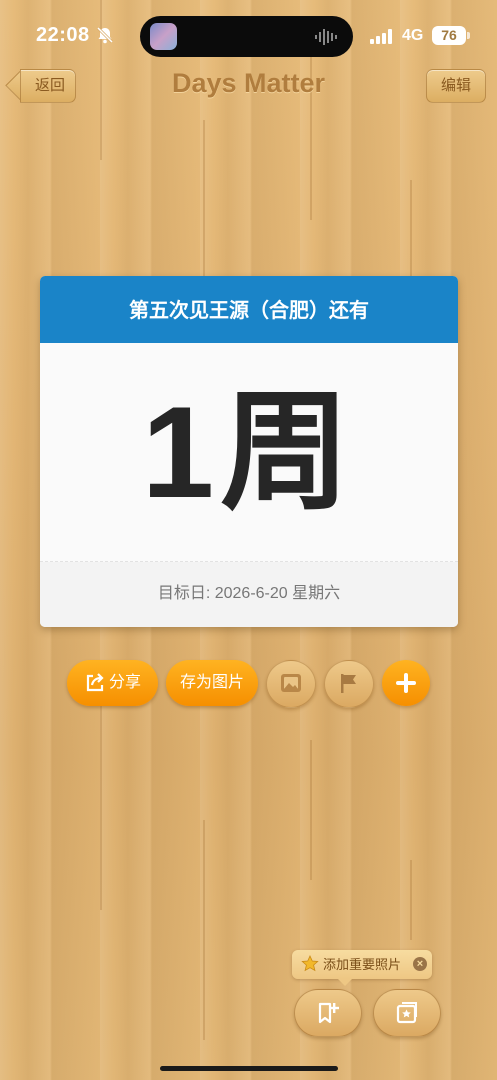 Image resolution: width=497 pixels, height=1080 pixels. I want to click on event-title: 第五次见王源（合肥）还有, so click(249, 309).